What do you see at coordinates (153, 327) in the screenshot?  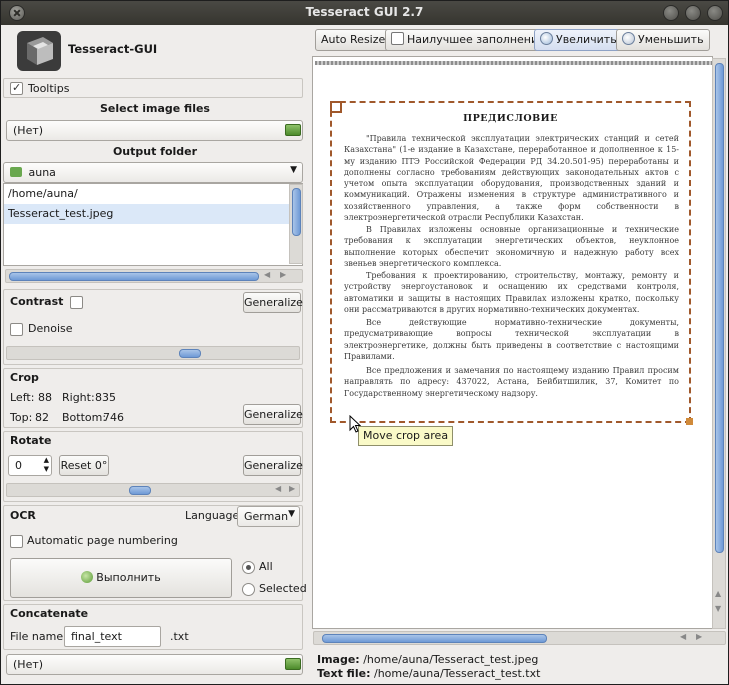 I see `contrast-section: Contrast Generalize Denoise` at bounding box center [153, 327].